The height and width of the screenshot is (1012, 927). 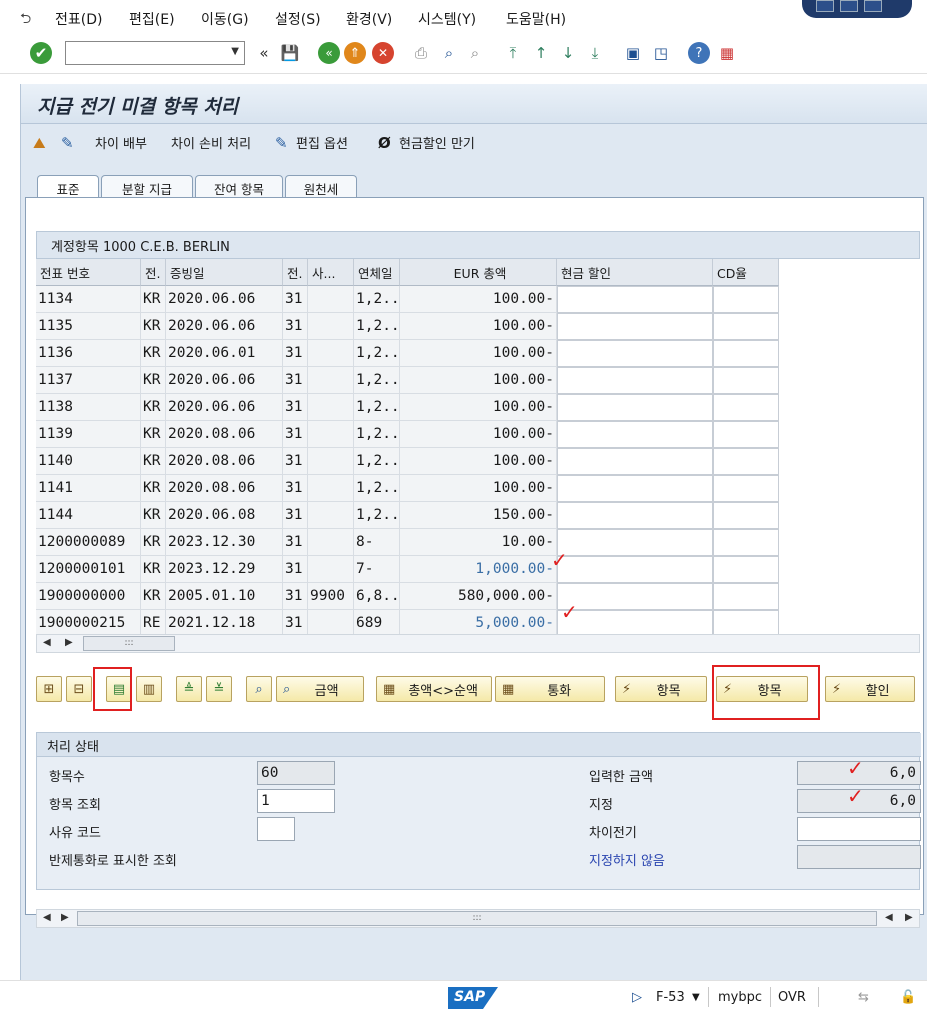 I want to click on menu-exit-icon: ⮌, so click(x=25, y=20).